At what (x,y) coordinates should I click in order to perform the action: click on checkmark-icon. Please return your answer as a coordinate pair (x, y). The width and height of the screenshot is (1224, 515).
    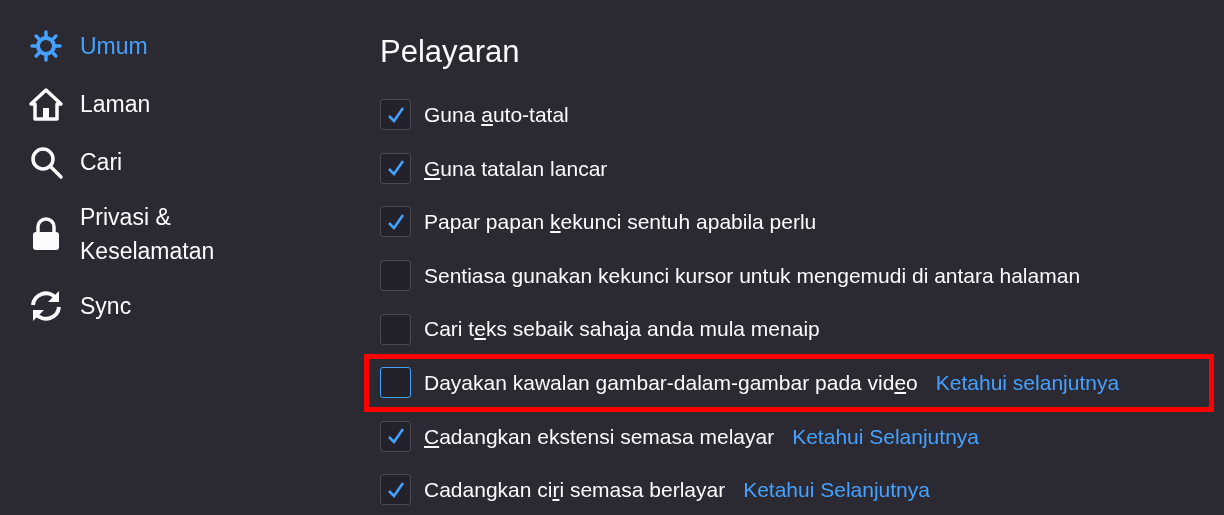
    Looking at the image, I should click on (395, 222).